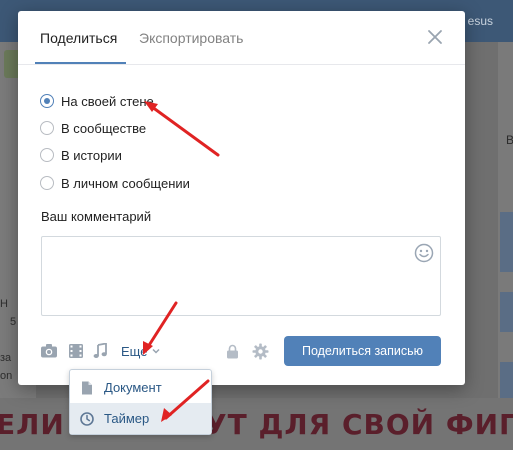 The height and width of the screenshot is (450, 513). I want to click on menu-item-label: Документ, so click(133, 387).